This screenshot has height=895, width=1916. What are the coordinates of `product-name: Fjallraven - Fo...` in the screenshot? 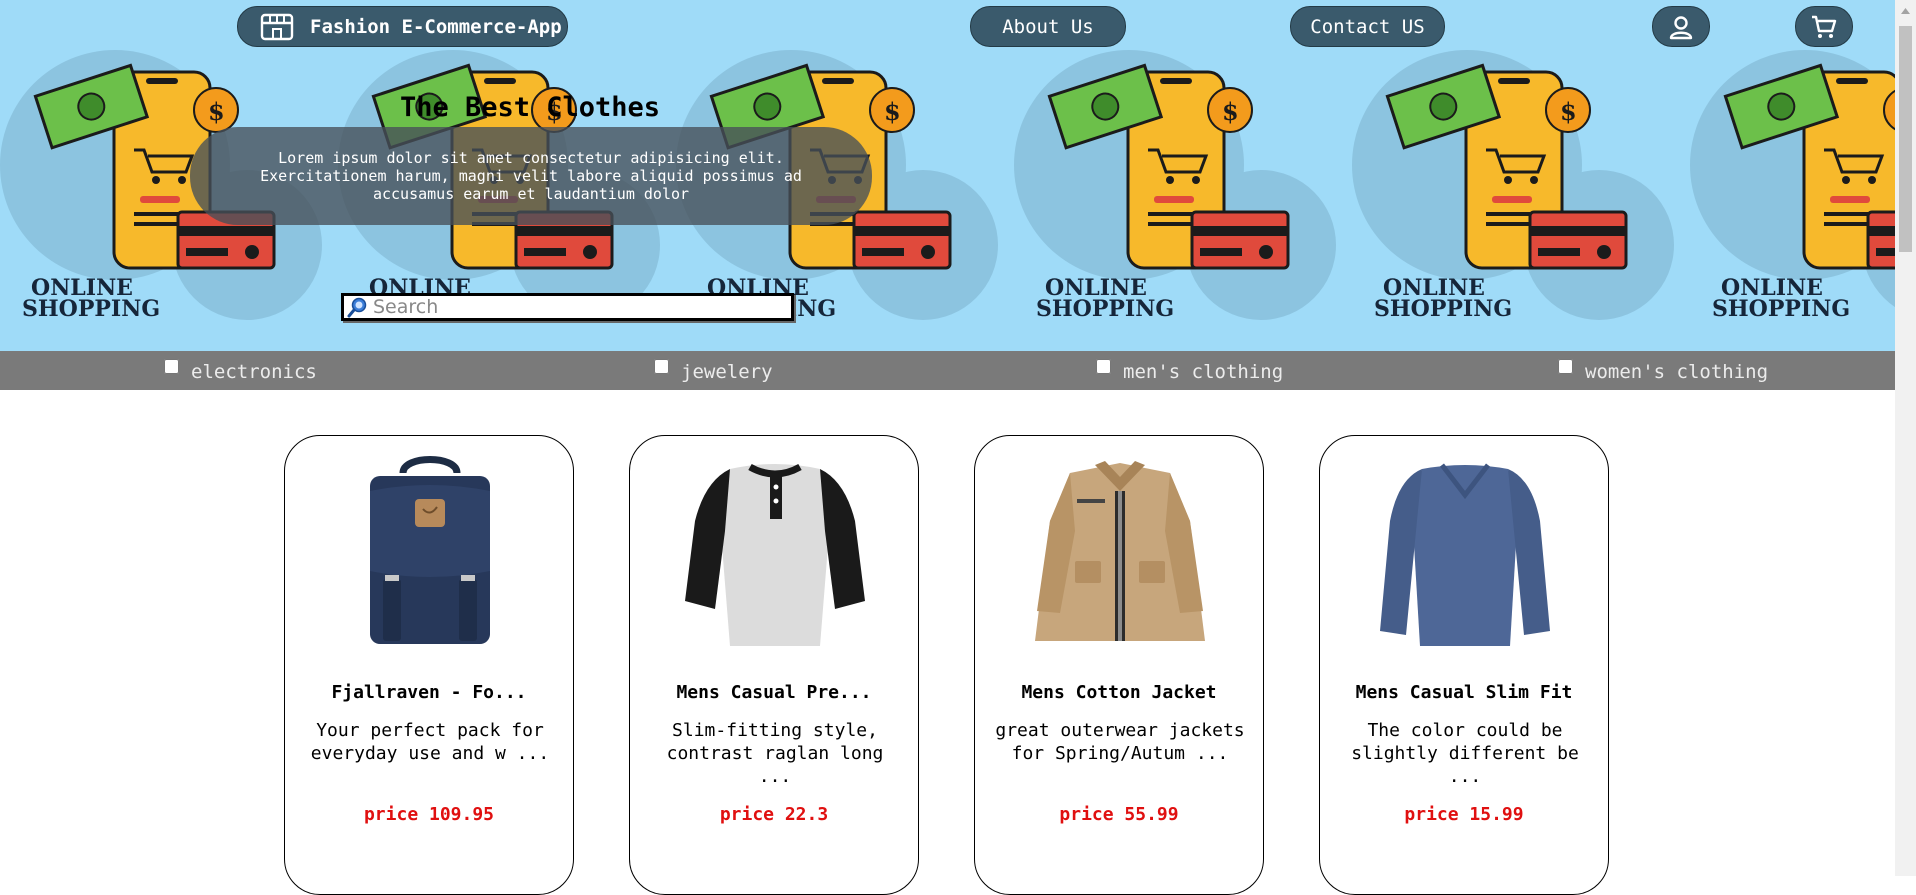 It's located at (429, 692).